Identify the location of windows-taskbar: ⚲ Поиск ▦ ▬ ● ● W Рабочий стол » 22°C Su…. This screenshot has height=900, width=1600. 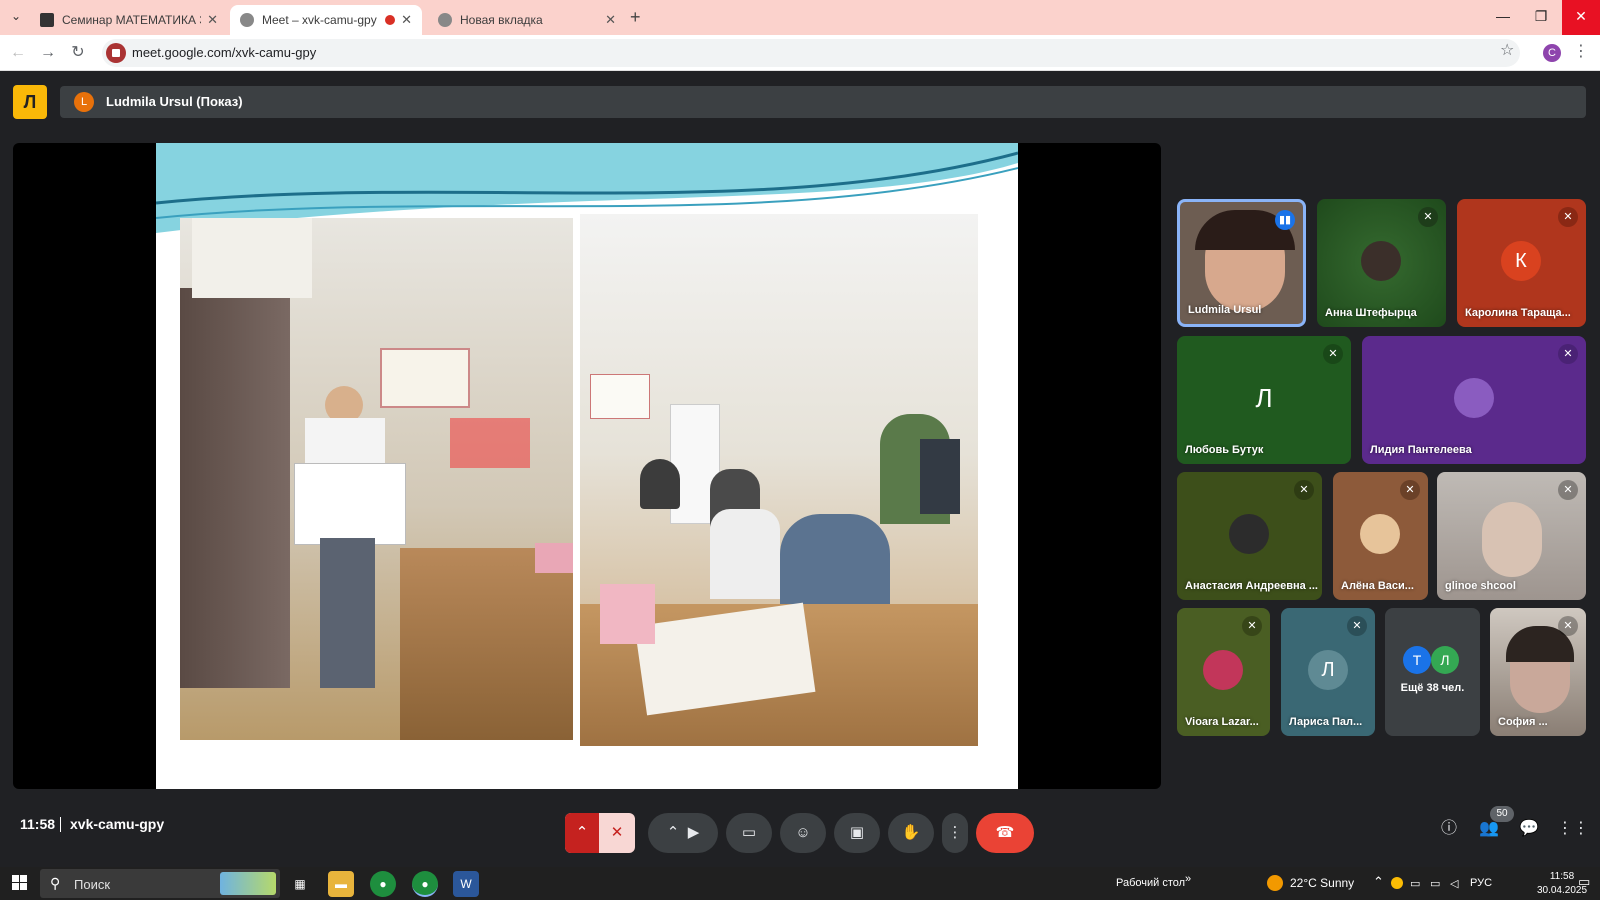
(800, 883).